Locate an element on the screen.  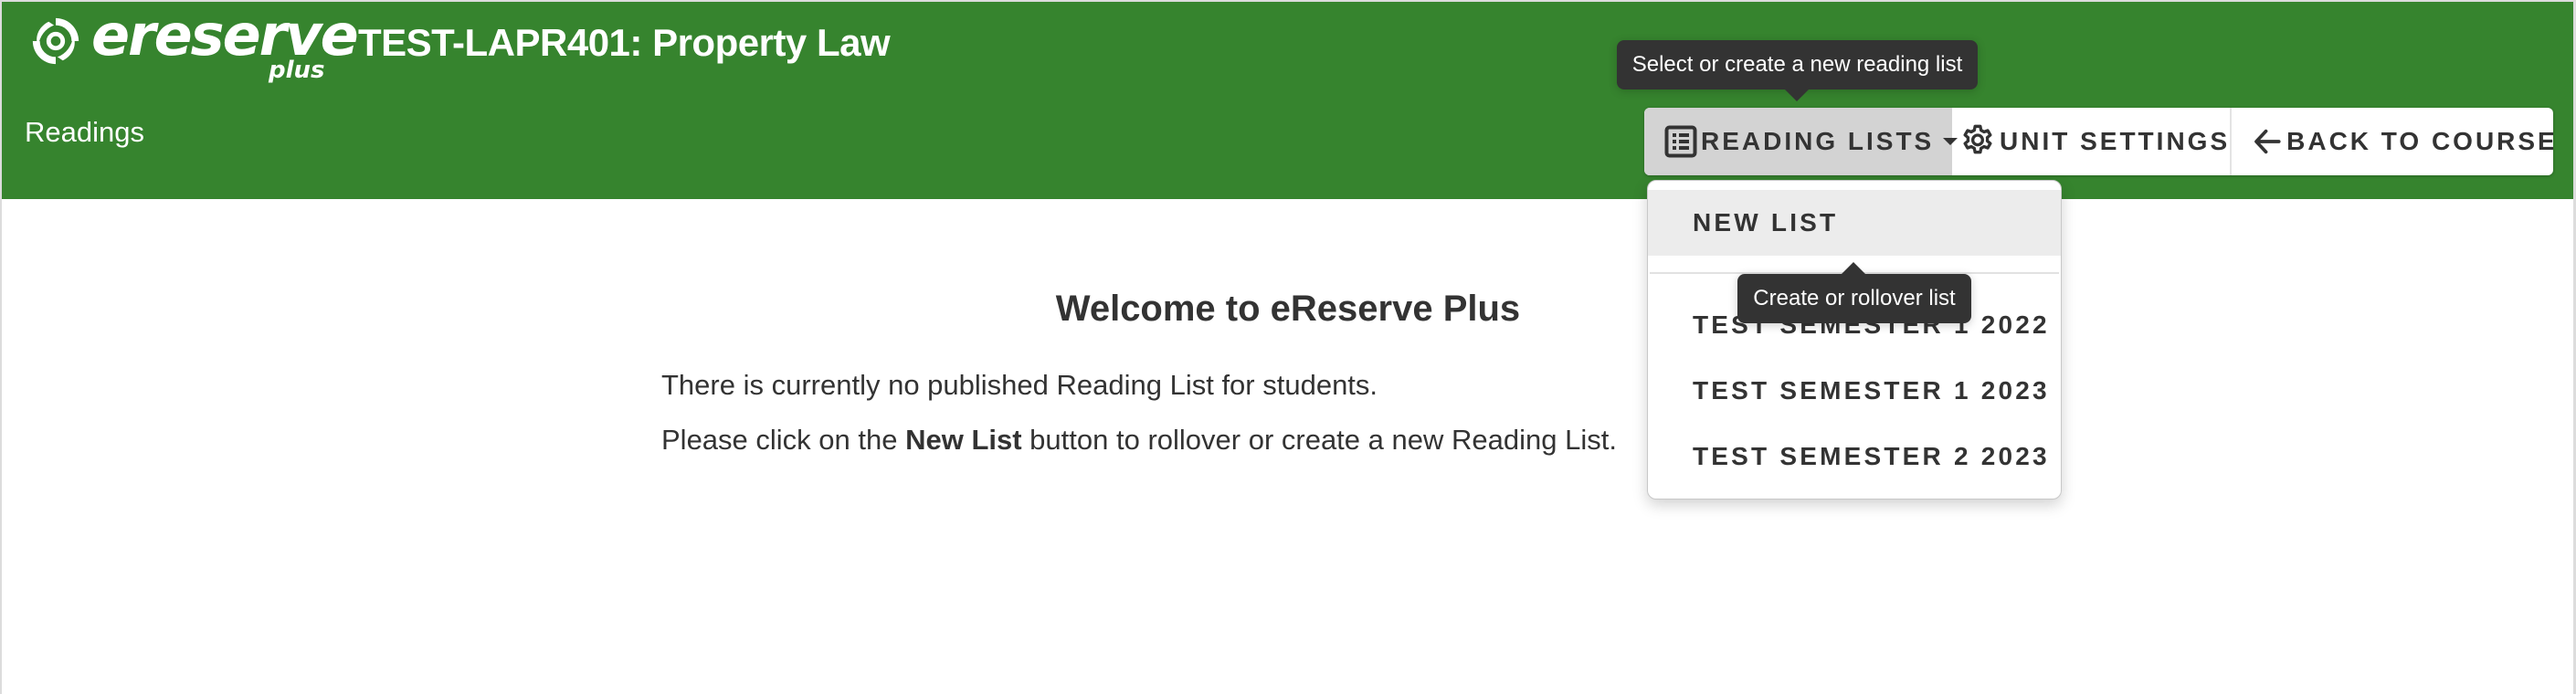
menu-item-label: TEST SEMESTER 1 2023 is located at coordinates (1871, 390).